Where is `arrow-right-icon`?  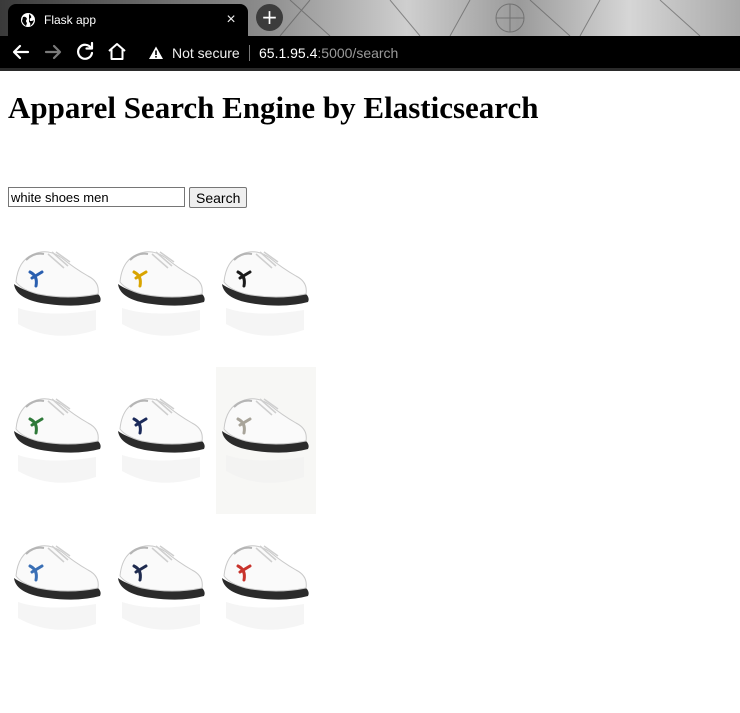 arrow-right-icon is located at coordinates (53, 52).